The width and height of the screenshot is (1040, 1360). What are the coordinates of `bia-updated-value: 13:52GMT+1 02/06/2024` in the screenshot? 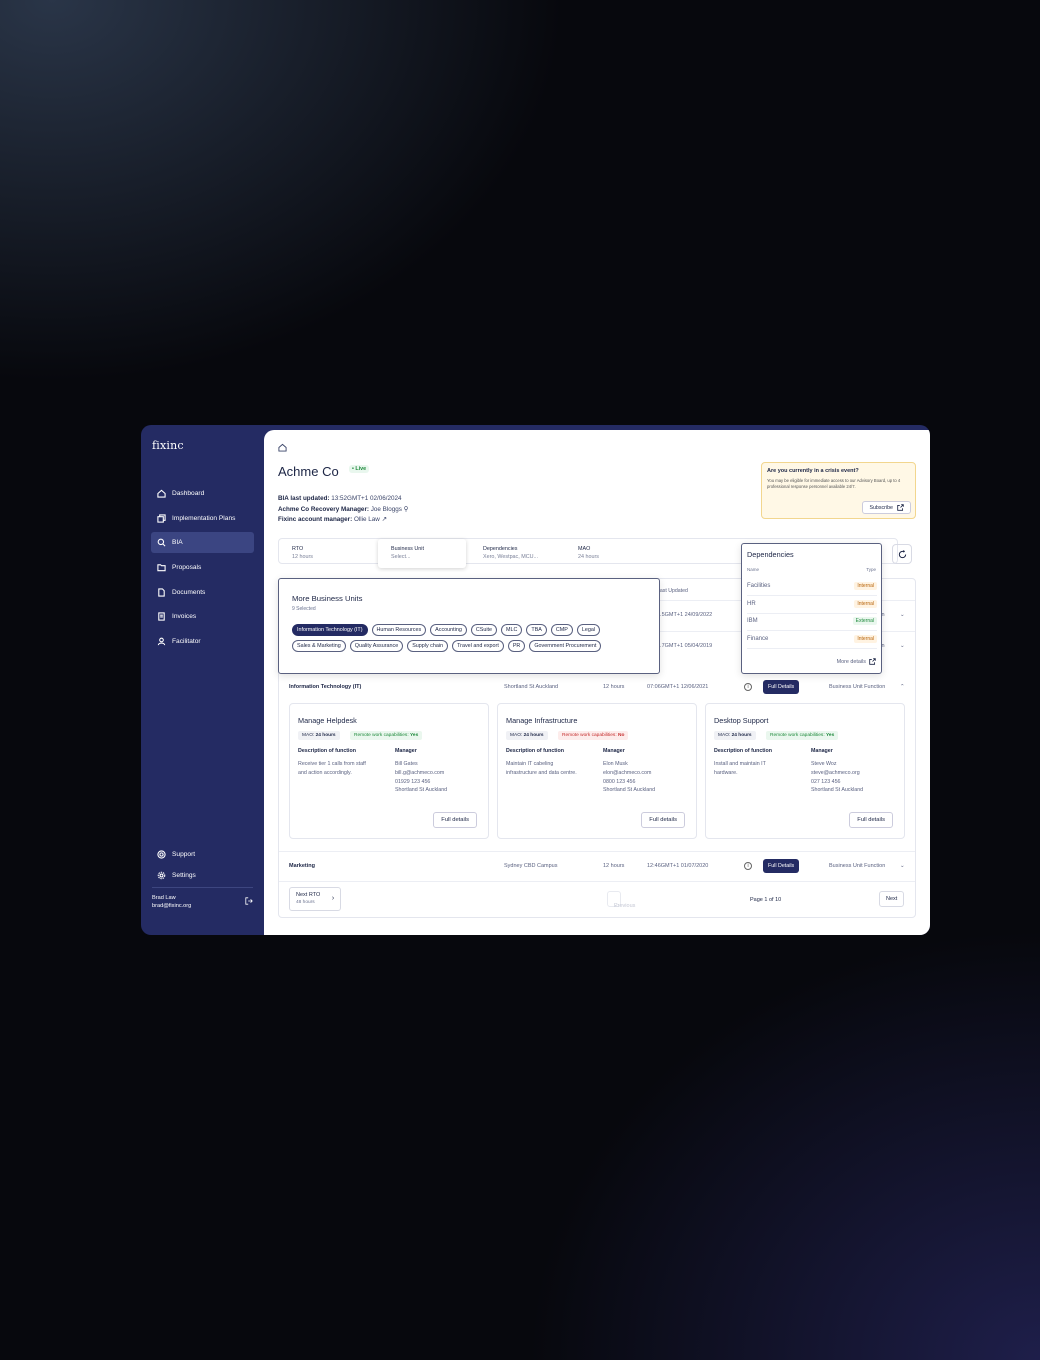 It's located at (366, 498).